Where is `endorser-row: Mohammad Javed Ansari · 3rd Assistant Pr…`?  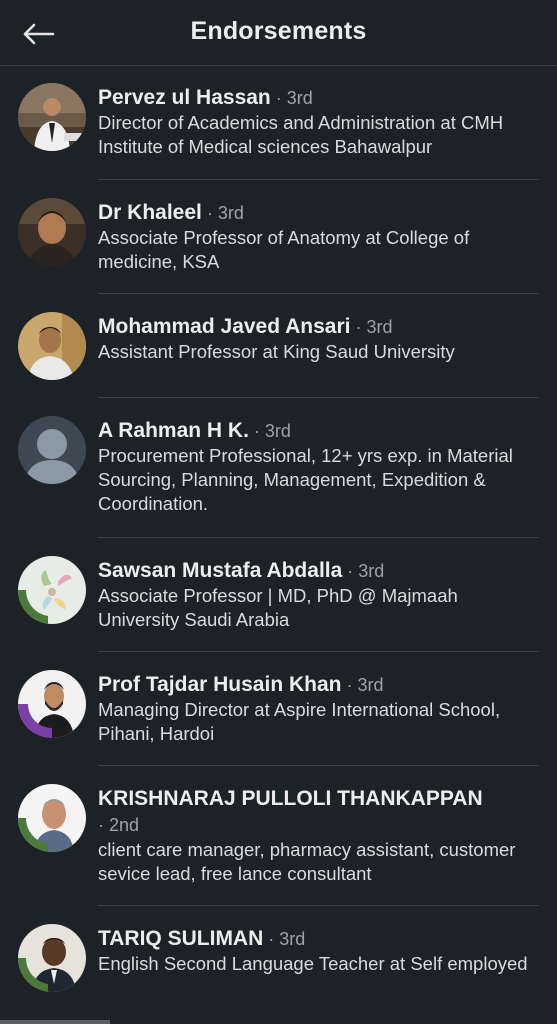
endorser-row: Mohammad Javed Ansari · 3rd Assistant Pr… is located at coordinates (278, 346).